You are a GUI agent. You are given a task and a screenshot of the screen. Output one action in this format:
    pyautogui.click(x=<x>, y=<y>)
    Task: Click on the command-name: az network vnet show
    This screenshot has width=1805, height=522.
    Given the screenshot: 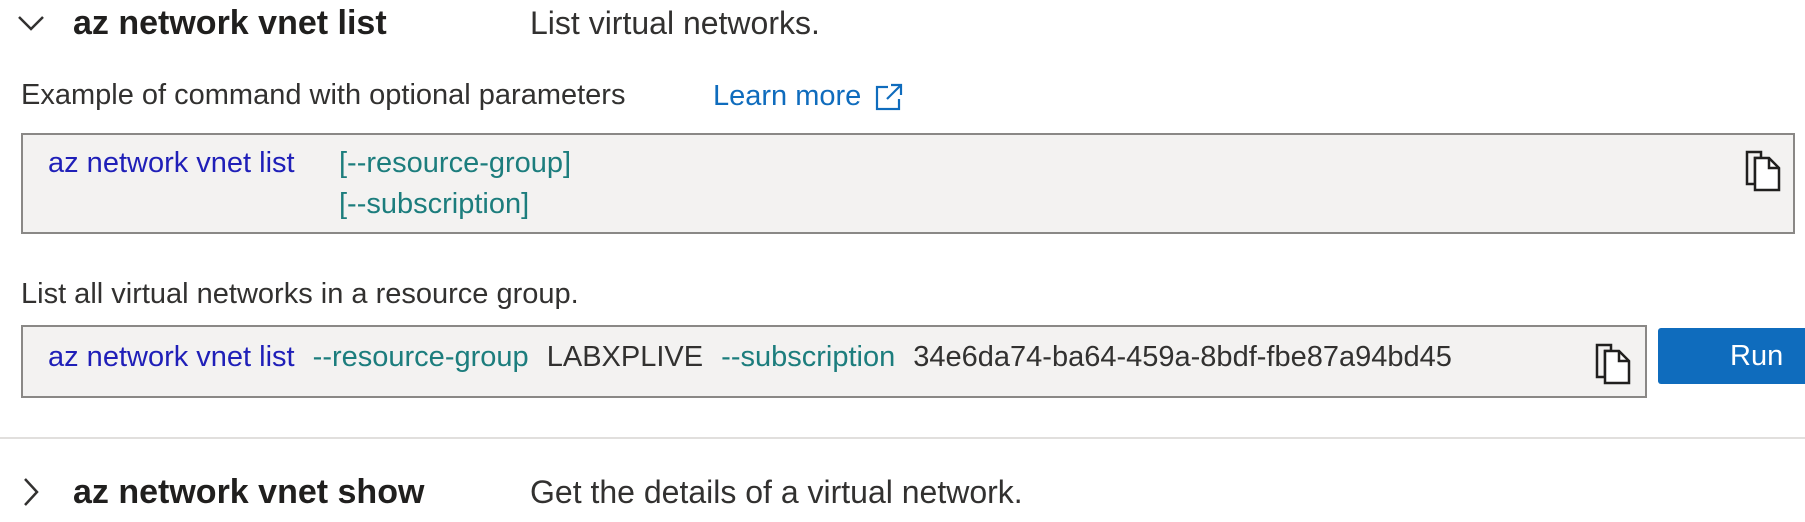 What is the action you would take?
    pyautogui.click(x=249, y=491)
    